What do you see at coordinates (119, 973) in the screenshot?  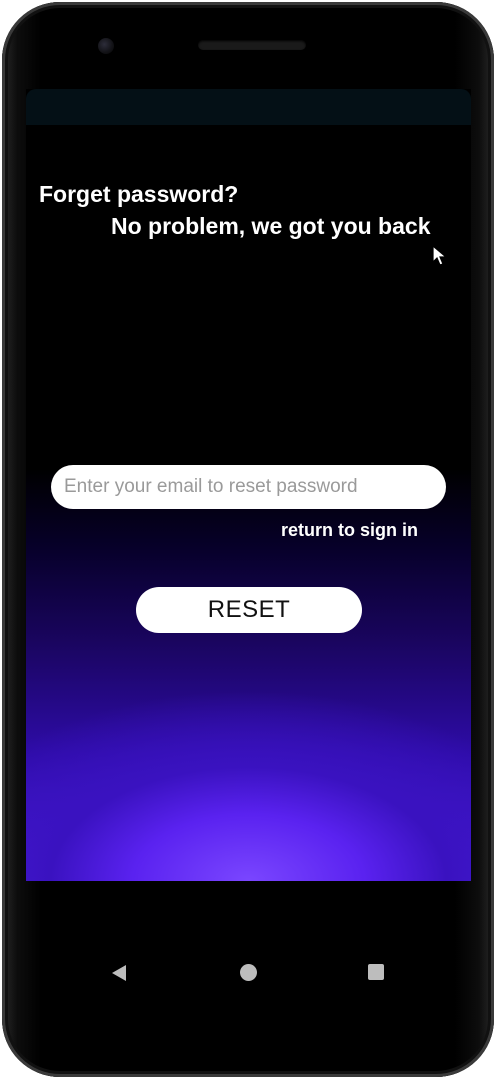 I see `back-icon` at bounding box center [119, 973].